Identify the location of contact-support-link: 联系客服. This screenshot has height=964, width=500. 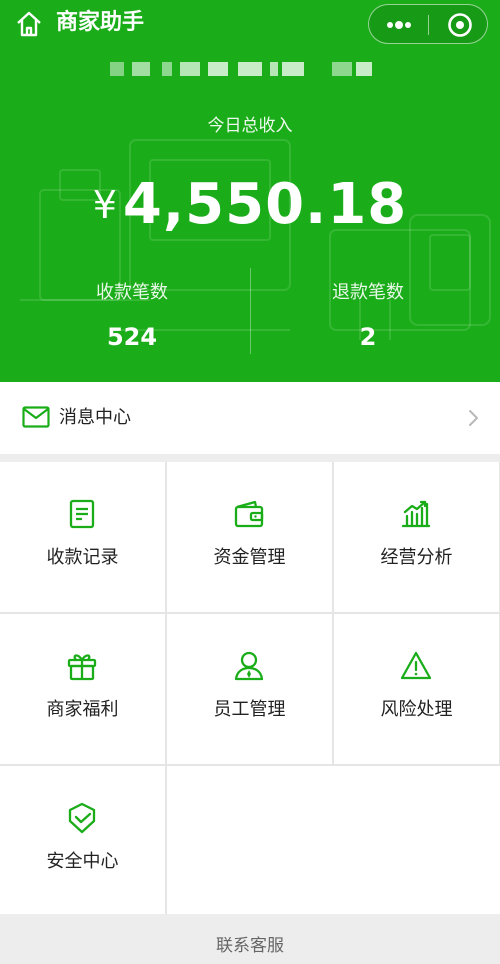
(250, 946).